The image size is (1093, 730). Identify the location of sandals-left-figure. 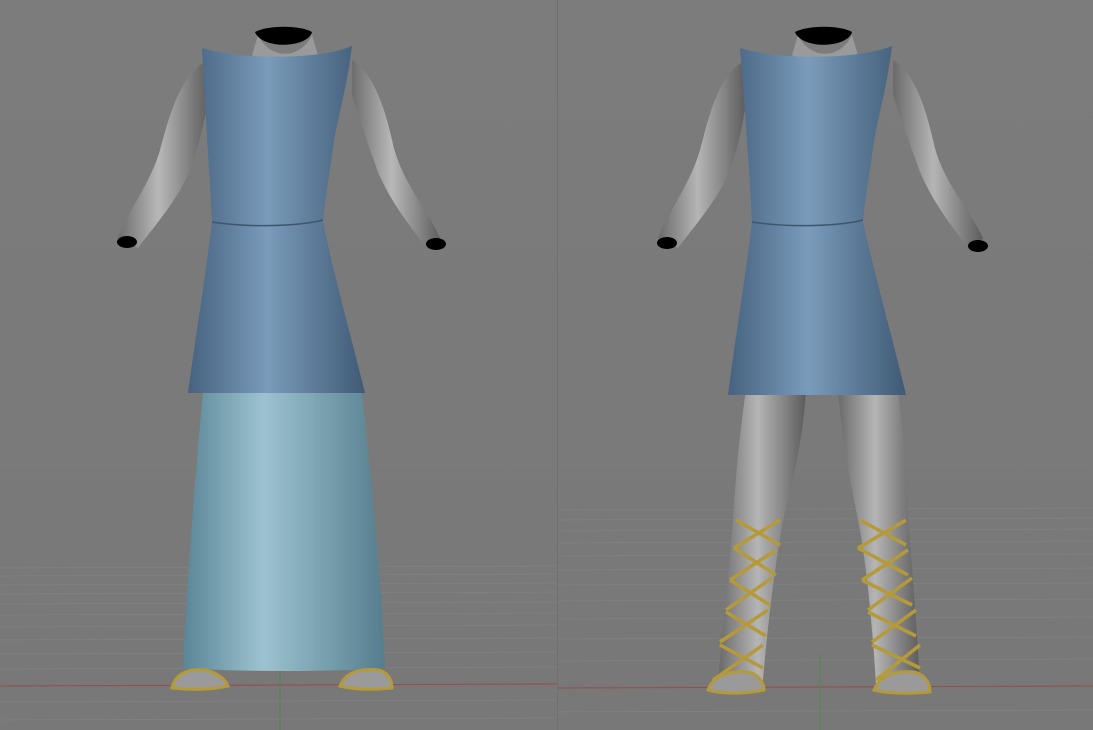
(282, 679).